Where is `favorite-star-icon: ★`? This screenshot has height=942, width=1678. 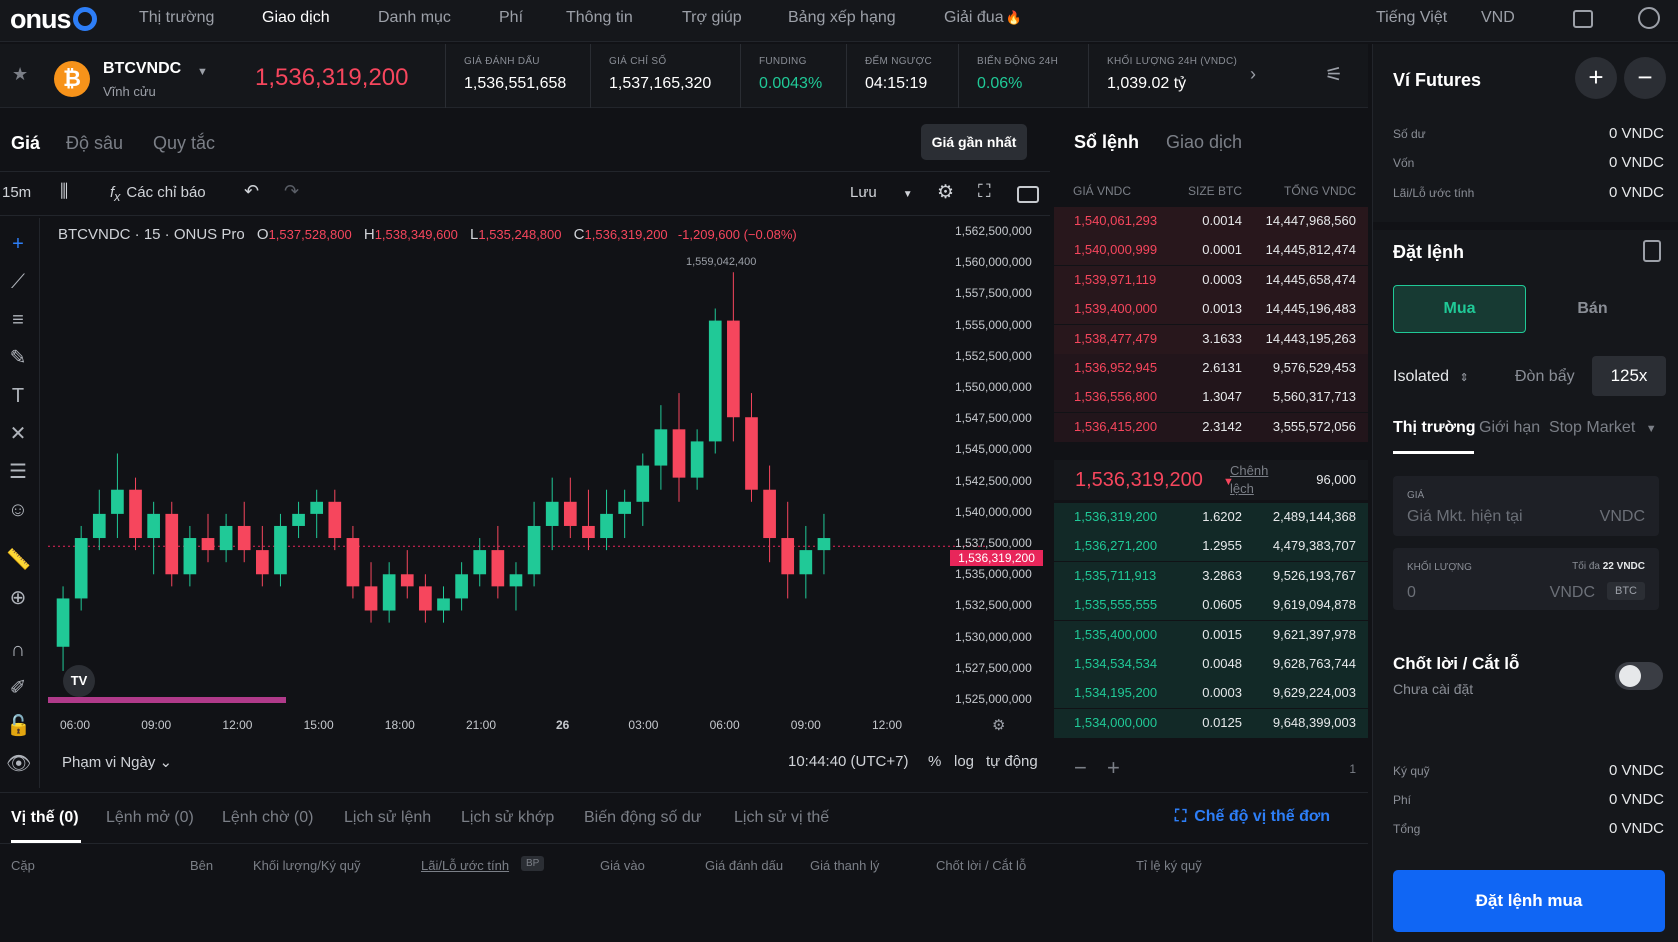
favorite-star-icon: ★ is located at coordinates (20, 74).